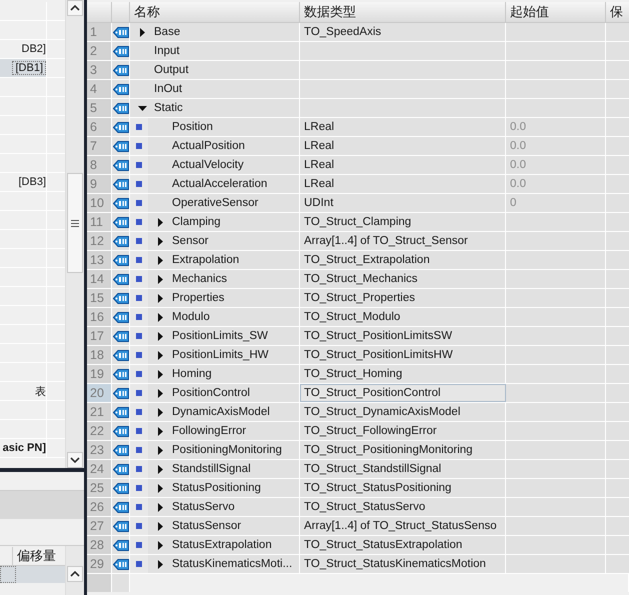 This screenshot has width=629, height=595. Describe the element at coordinates (400, 526) in the screenshot. I see `data-type: Array[1..4] of TO_Struct_StatusSenso` at that location.